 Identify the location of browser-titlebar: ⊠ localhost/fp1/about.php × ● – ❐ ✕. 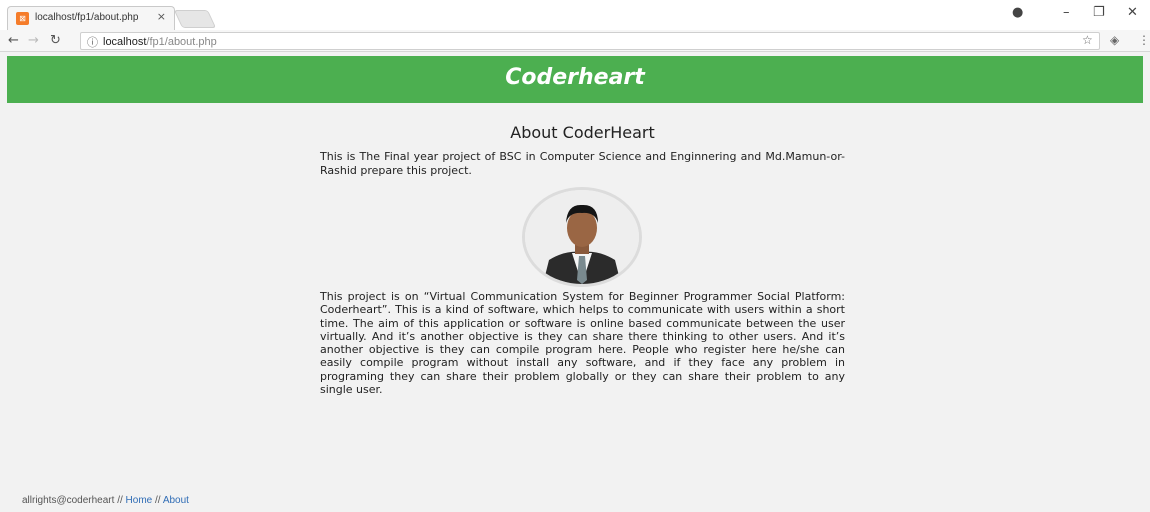
(575, 15).